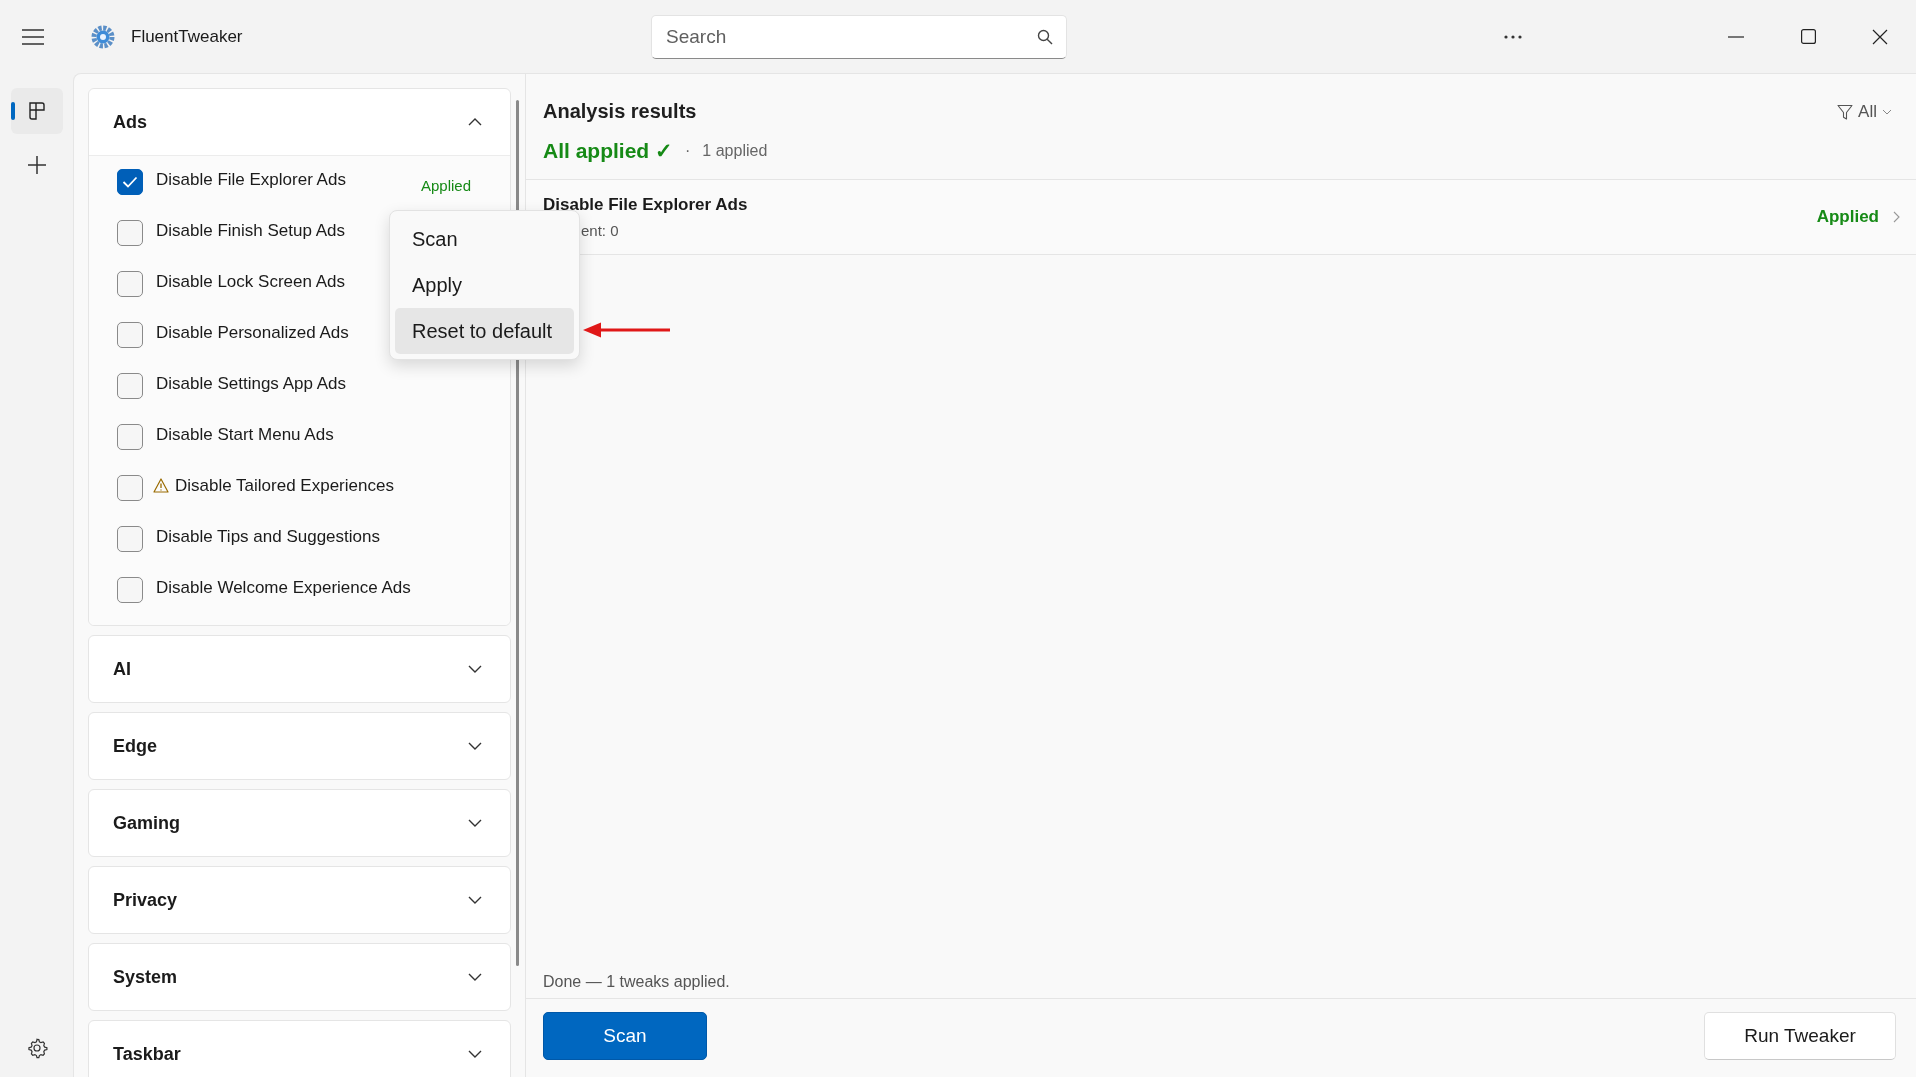 This screenshot has width=1916, height=1077. I want to click on category-title: Taskbar, so click(147, 1054).